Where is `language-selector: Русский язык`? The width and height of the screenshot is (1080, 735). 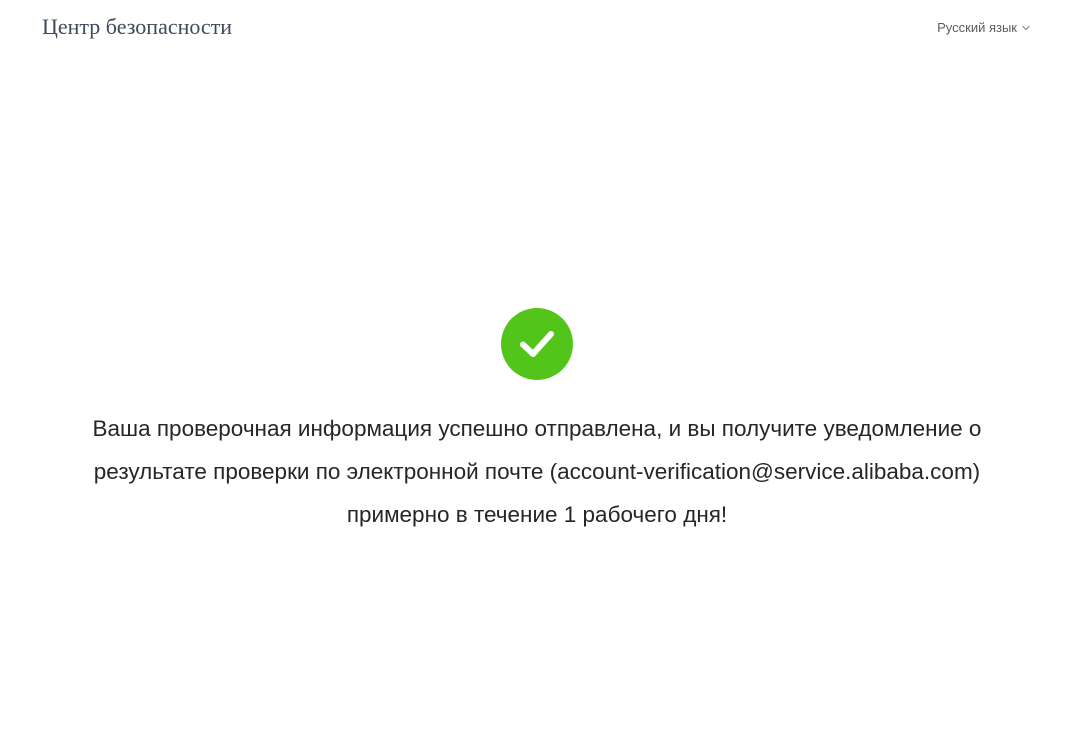 language-selector: Русский язык is located at coordinates (984, 27).